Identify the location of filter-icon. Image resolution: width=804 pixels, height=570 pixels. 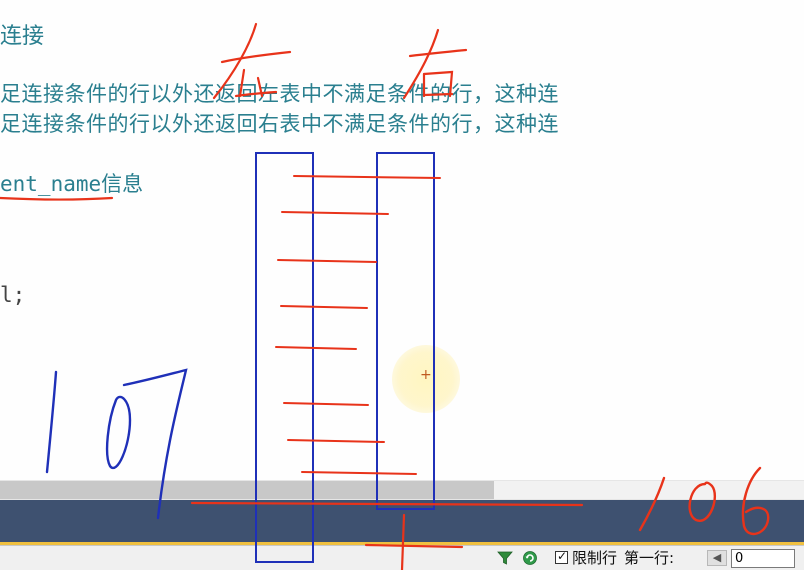
(505, 558).